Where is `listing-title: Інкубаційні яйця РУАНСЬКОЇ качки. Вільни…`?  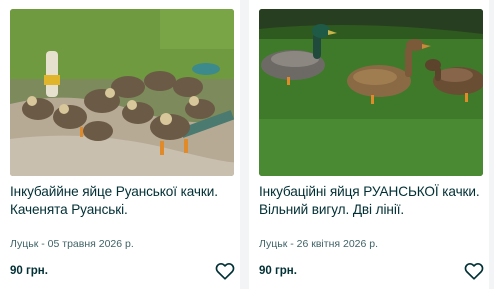
listing-title: Інкубаційні яйця РУАНСЬКОЇ качки. Вільни… is located at coordinates (372, 201).